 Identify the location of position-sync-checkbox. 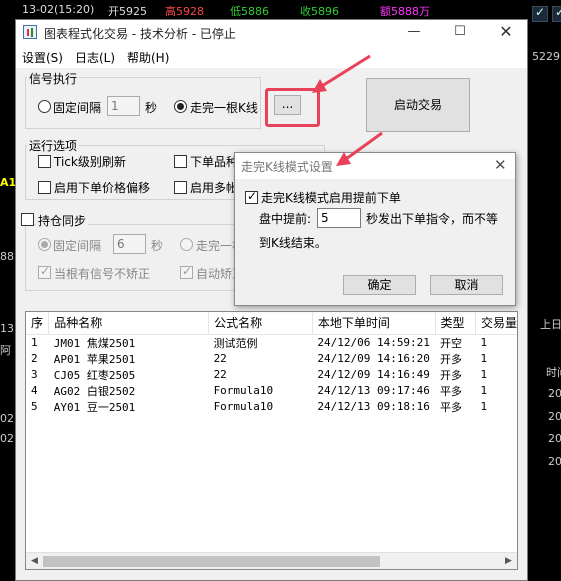
(27, 219).